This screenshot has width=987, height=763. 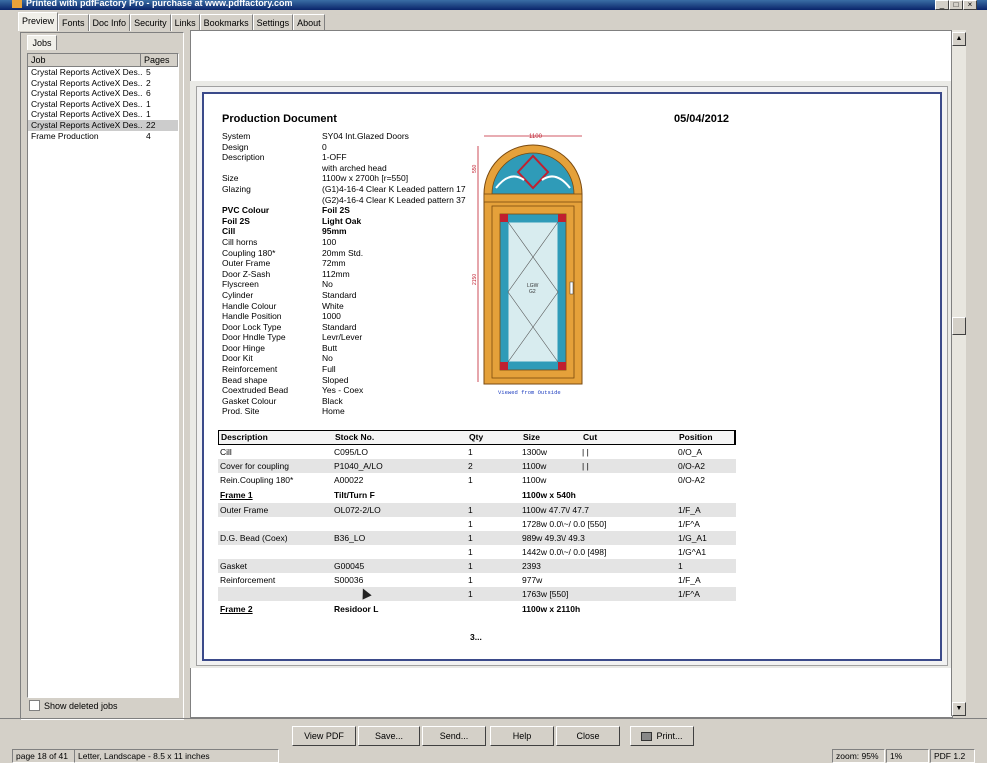 What do you see at coordinates (249, 400) in the screenshot?
I see `property-key: Gasket Colour` at bounding box center [249, 400].